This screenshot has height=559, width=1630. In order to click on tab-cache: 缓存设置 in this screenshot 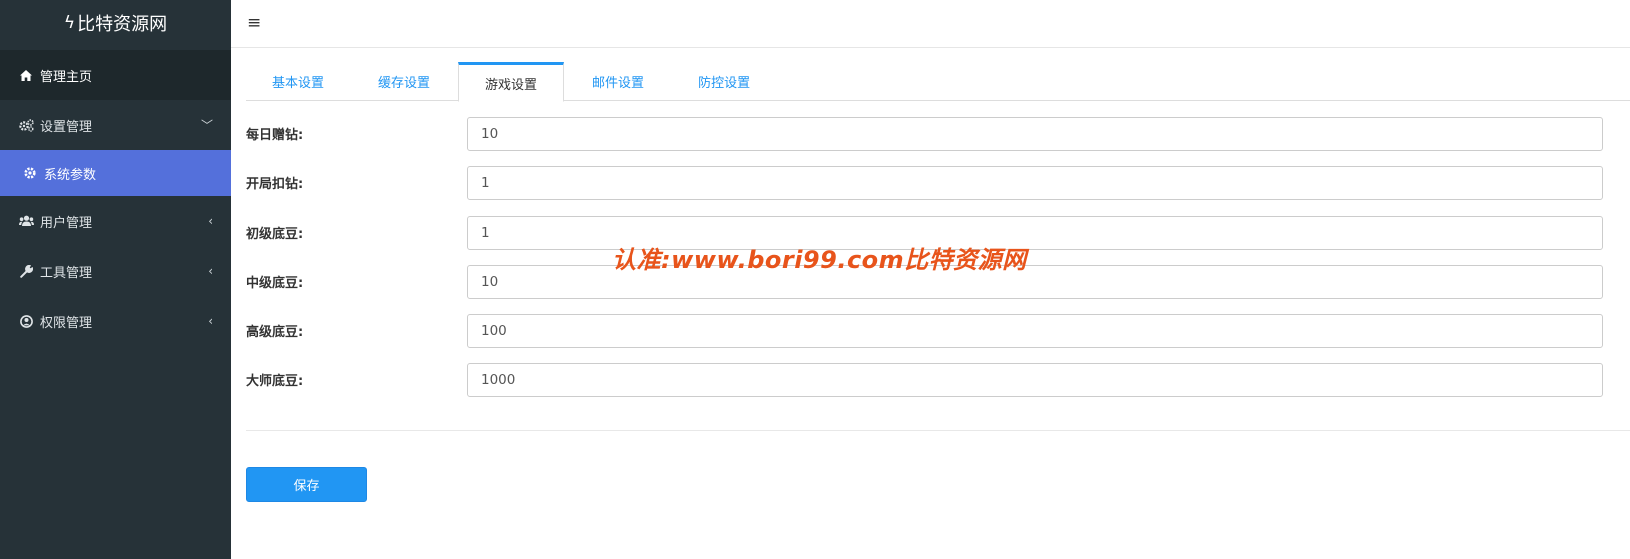, I will do `click(404, 81)`.